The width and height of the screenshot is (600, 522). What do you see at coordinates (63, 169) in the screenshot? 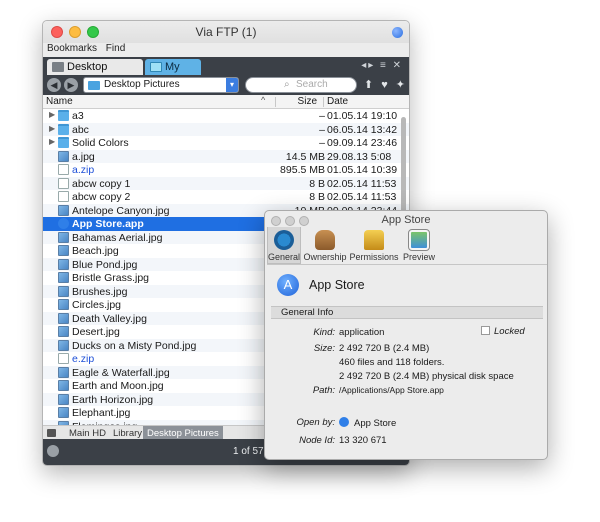
I see `zip-icon` at bounding box center [63, 169].